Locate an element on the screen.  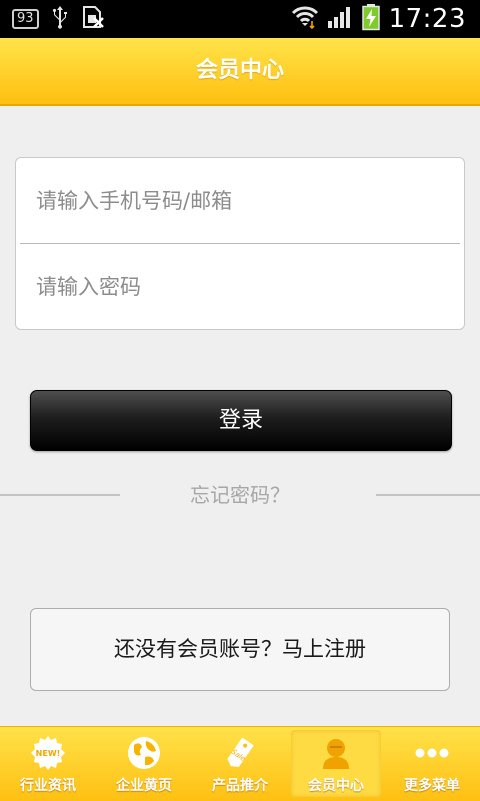
nav-label: 产品推介 is located at coordinates (240, 786).